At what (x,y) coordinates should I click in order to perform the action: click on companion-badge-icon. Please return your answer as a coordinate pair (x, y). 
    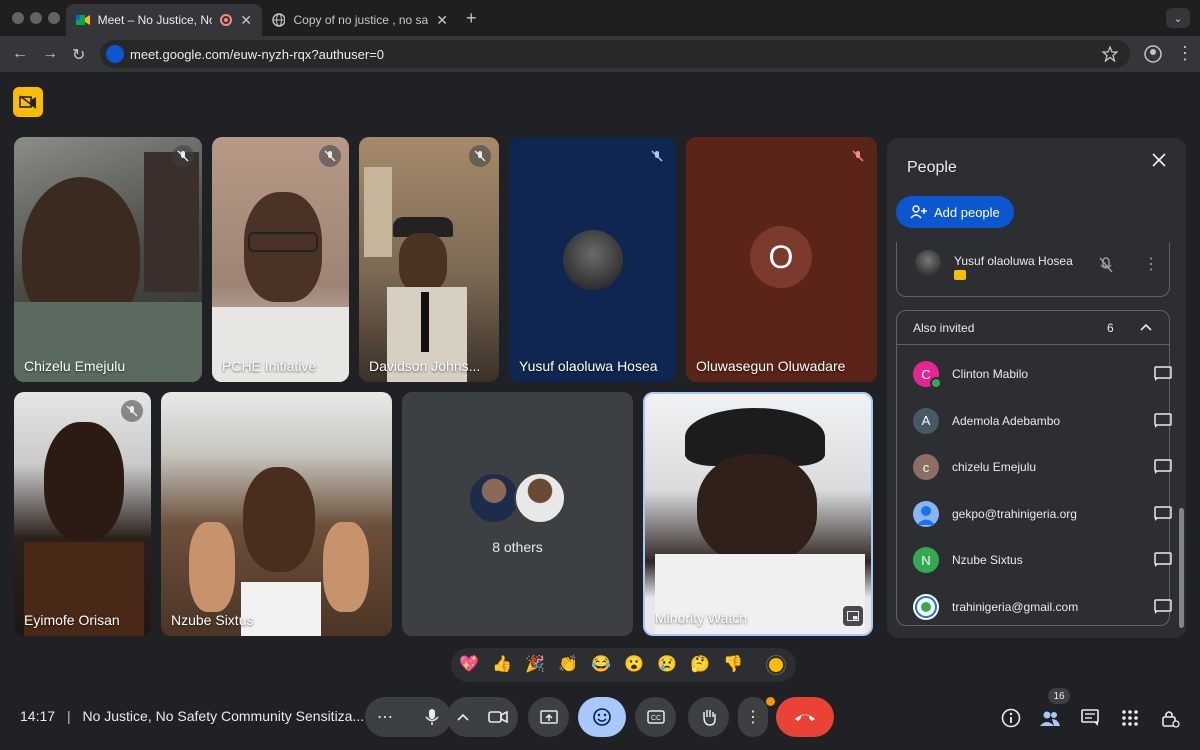
    Looking at the image, I should click on (960, 275).